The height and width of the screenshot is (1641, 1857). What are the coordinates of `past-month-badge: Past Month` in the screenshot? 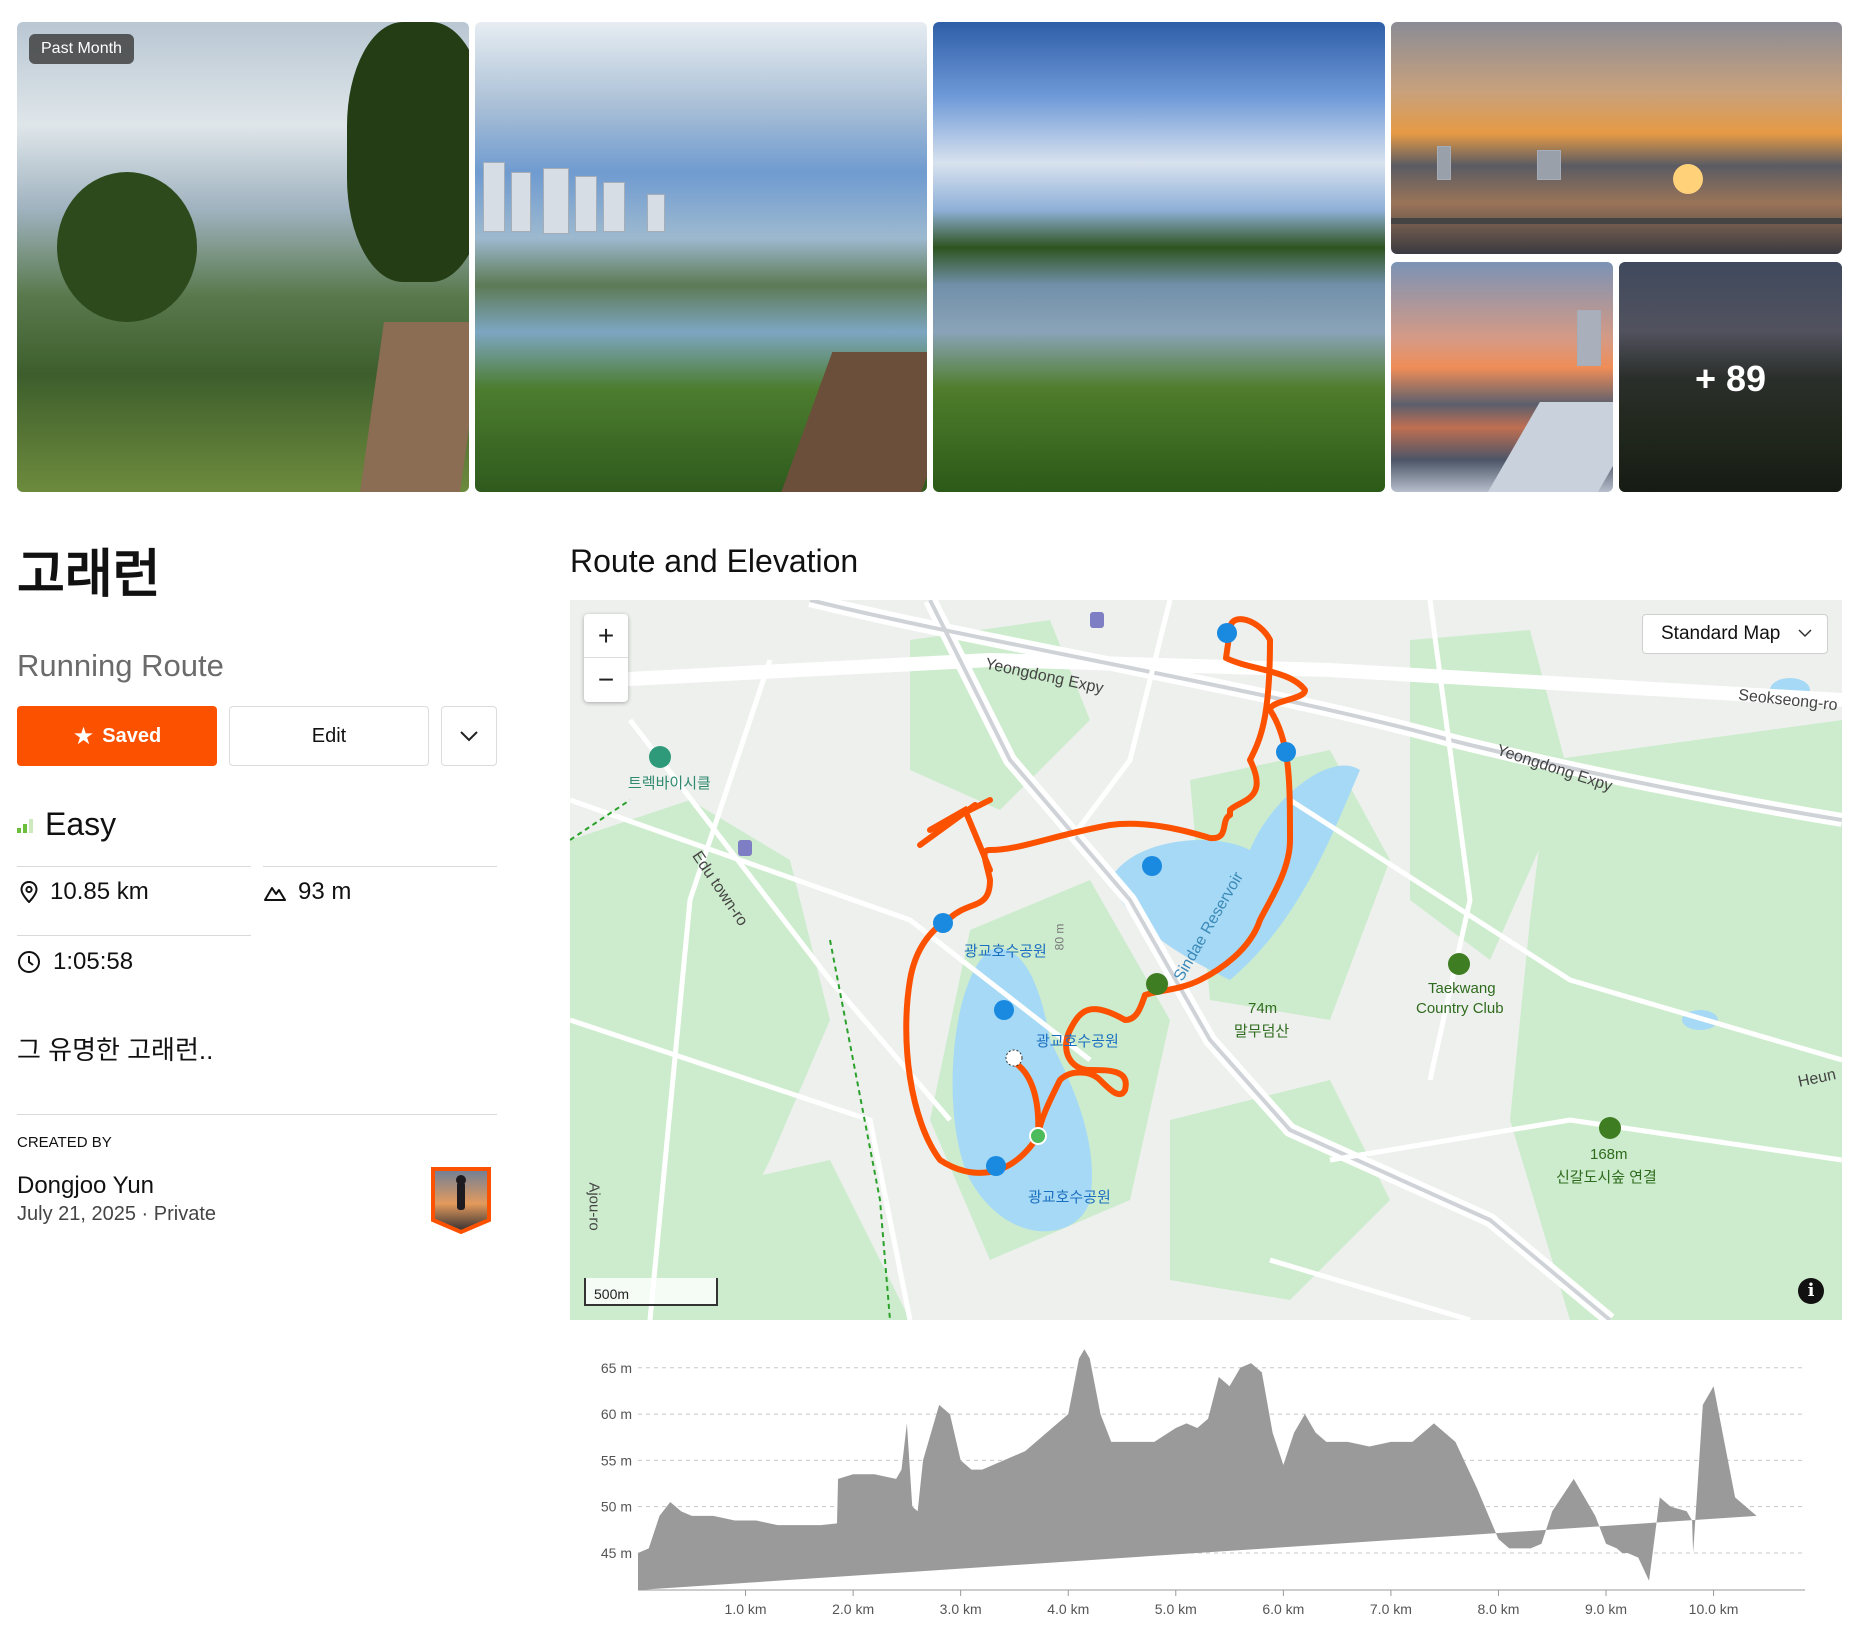 It's located at (81, 49).